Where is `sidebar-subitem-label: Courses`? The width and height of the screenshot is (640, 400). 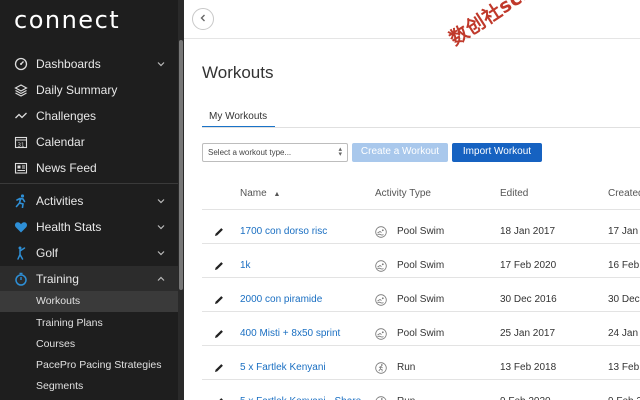 sidebar-subitem-label: Courses is located at coordinates (56, 344).